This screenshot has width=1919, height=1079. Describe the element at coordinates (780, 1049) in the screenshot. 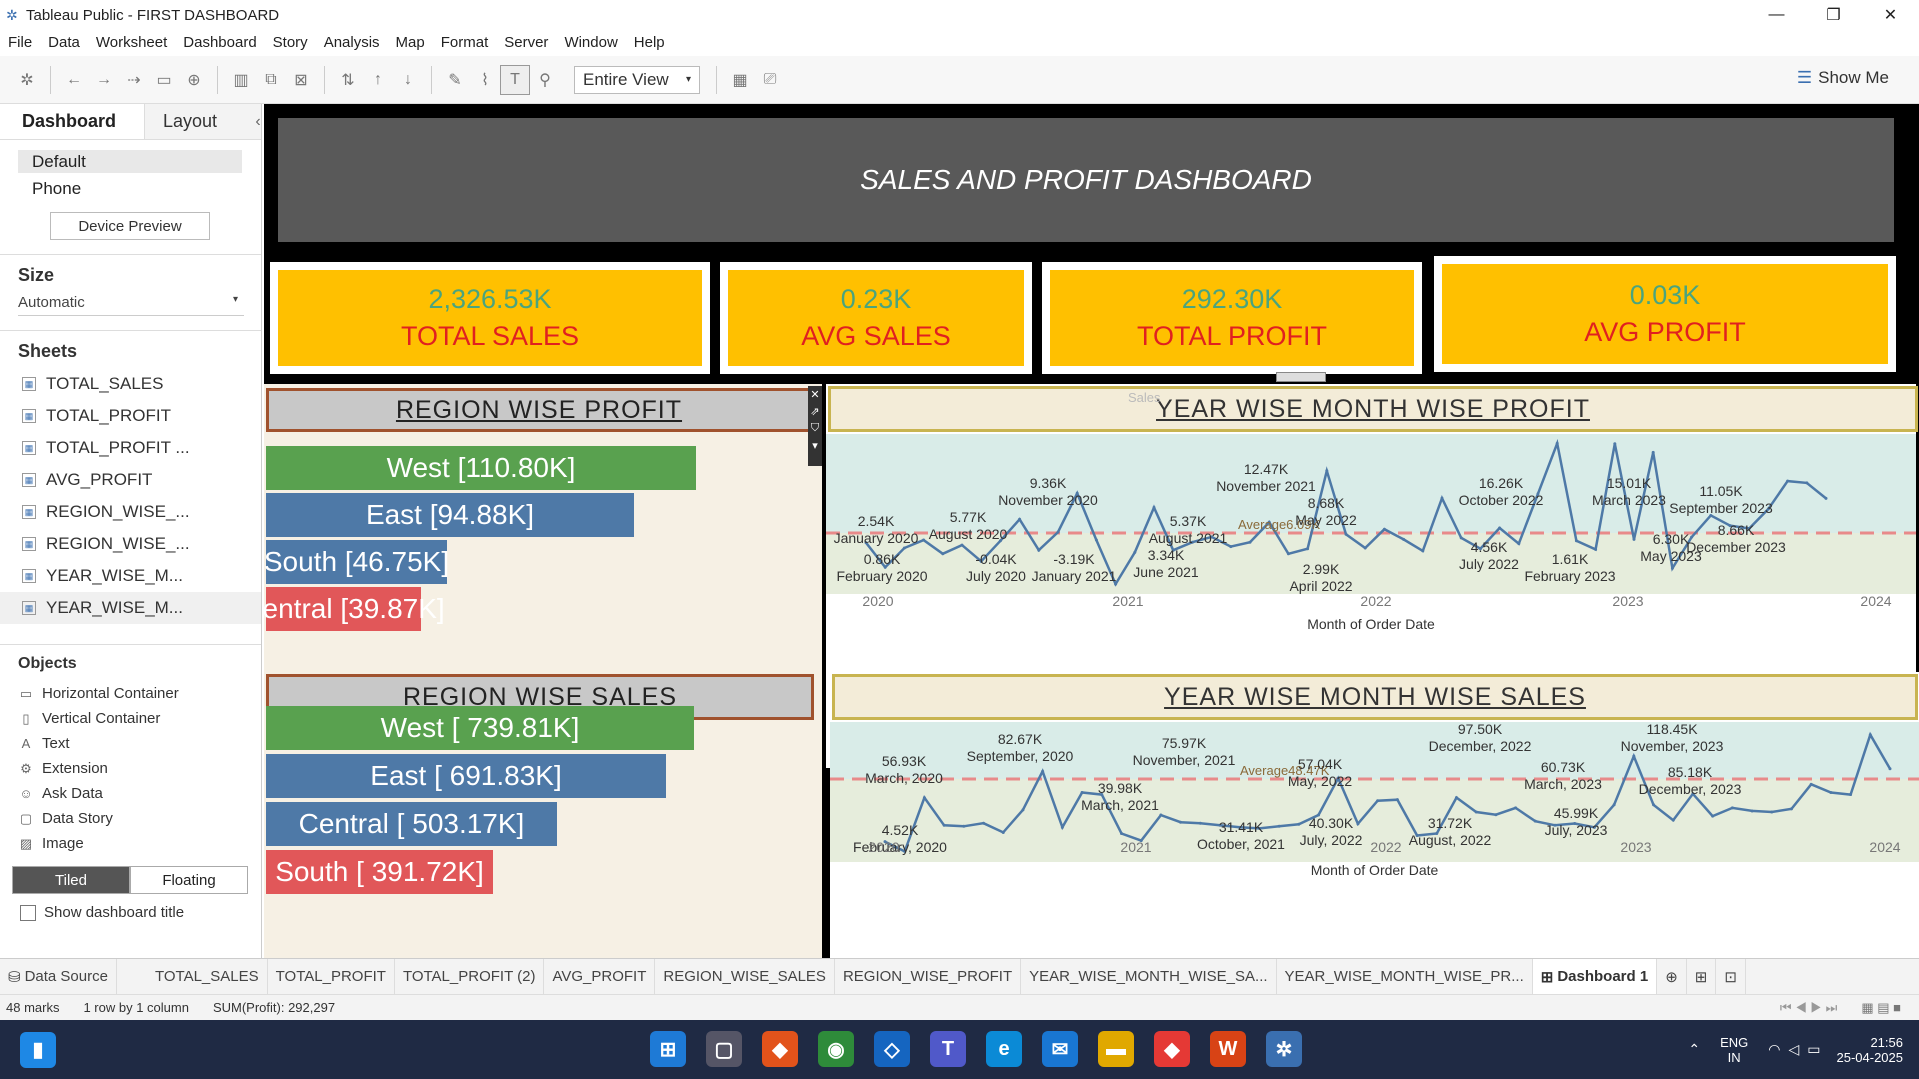

I see `brave-browser-icon: ◆` at that location.